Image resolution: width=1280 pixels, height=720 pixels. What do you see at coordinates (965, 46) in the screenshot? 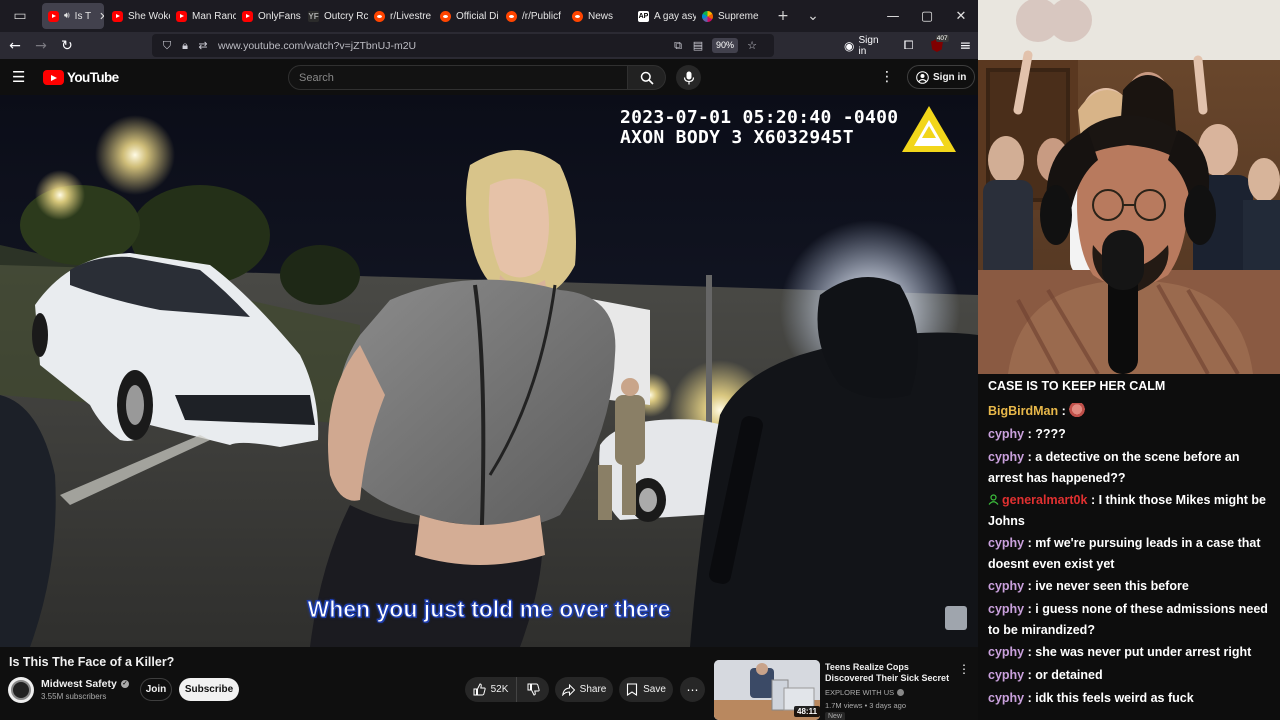
I see `app-menu-icon: ≡` at bounding box center [965, 46].